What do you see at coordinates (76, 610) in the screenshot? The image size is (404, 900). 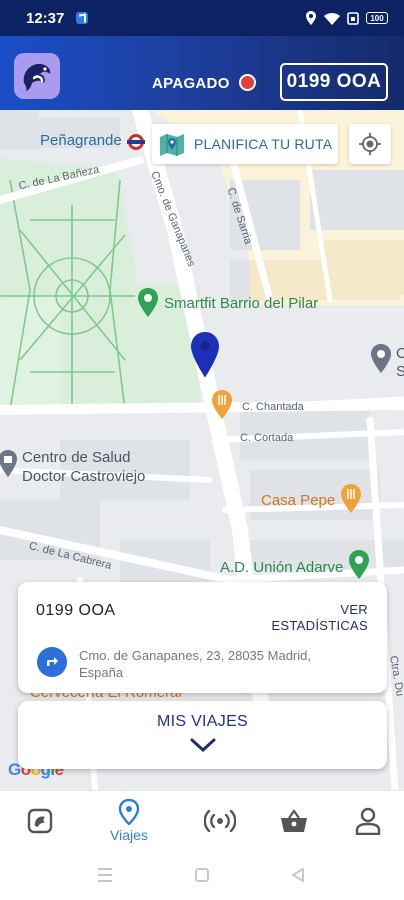 I see `card-plate-label: 0199 OOA` at bounding box center [76, 610].